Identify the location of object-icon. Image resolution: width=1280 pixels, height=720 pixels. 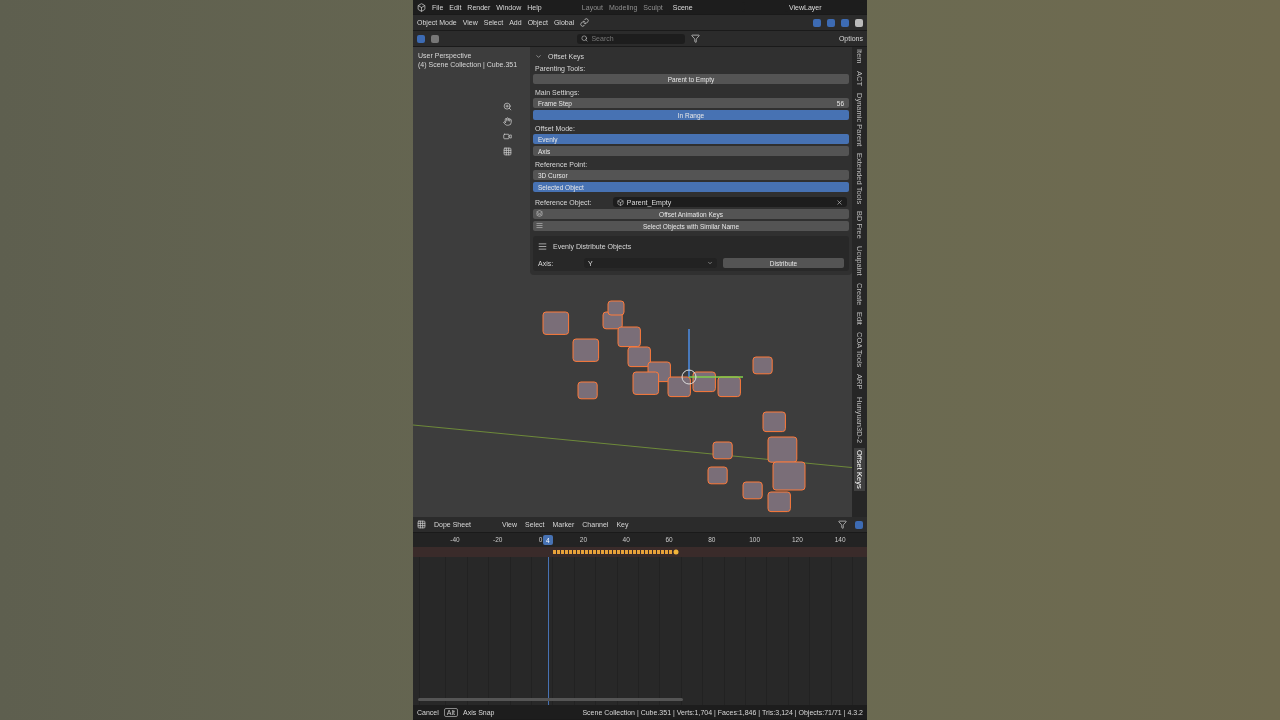
(620, 202).